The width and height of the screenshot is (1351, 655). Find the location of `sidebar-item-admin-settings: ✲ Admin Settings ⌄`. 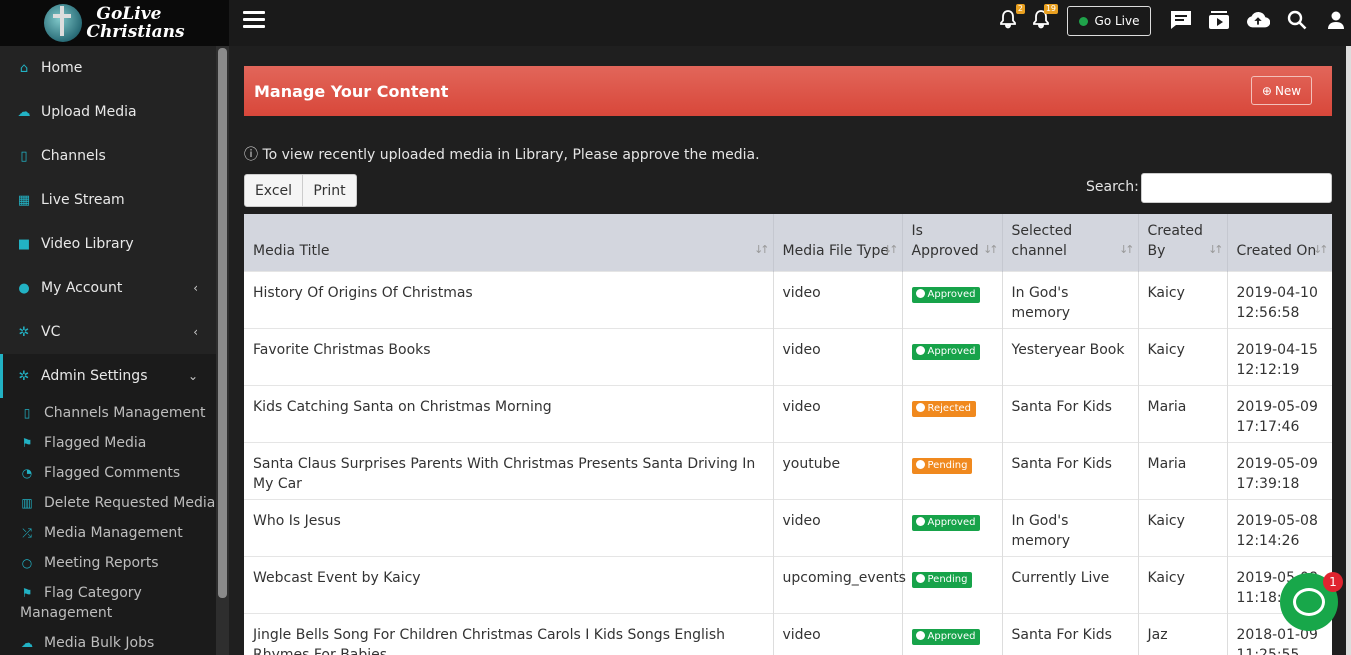

sidebar-item-admin-settings: ✲ Admin Settings ⌄ is located at coordinates (108, 376).